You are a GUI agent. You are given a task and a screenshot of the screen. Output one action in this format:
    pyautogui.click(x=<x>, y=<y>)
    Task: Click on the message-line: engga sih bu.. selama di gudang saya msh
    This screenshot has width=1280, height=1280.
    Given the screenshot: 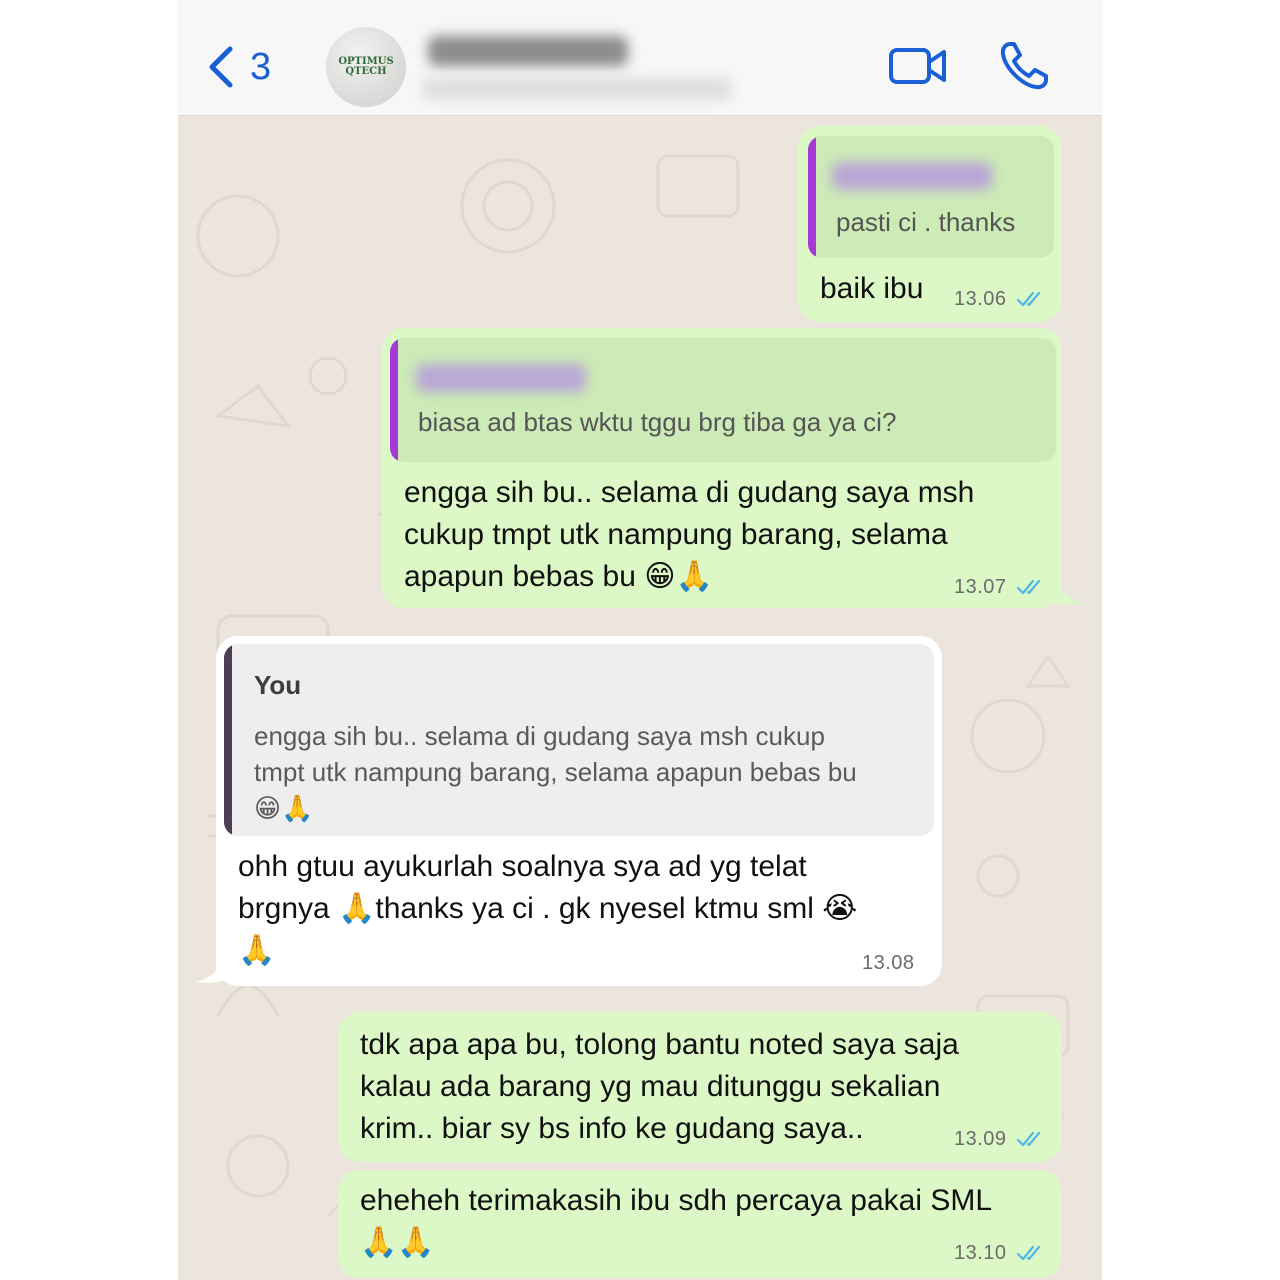 What is the action you would take?
    pyautogui.click(x=689, y=492)
    